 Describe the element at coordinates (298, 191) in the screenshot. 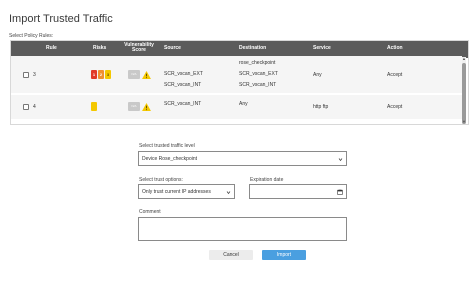

I see `expiration-date-field` at that location.